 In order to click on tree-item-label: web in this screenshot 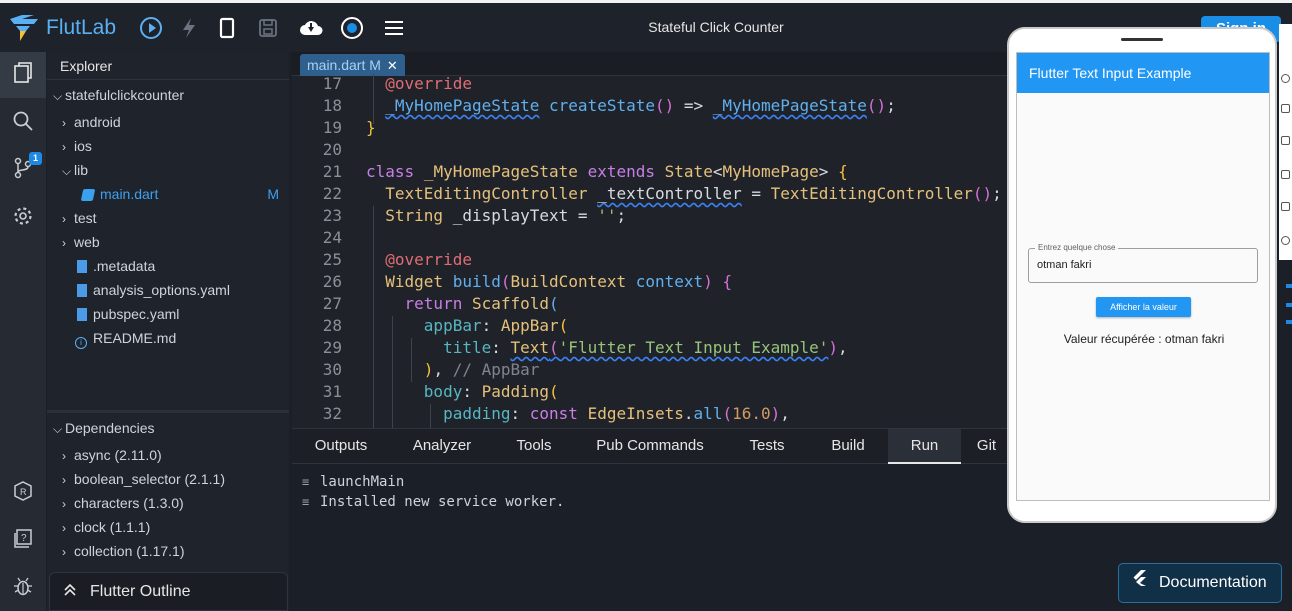, I will do `click(87, 242)`.